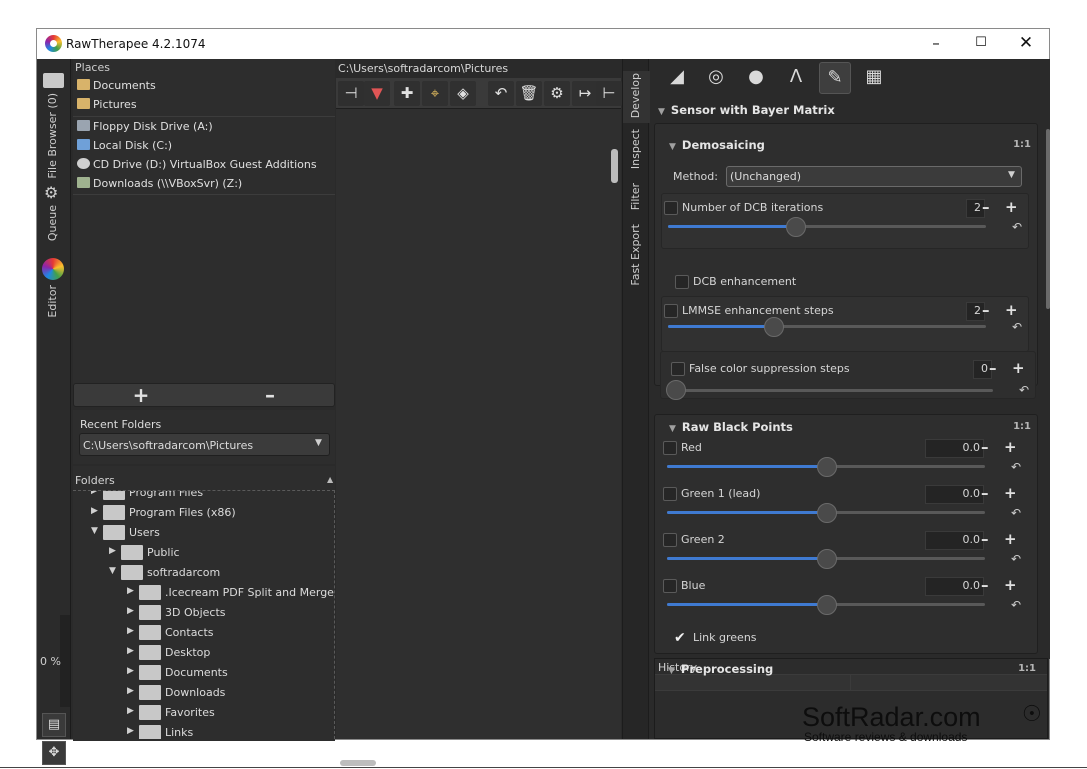 The height and width of the screenshot is (769, 1087). I want to click on process-icon: ⚙, so click(557, 93).